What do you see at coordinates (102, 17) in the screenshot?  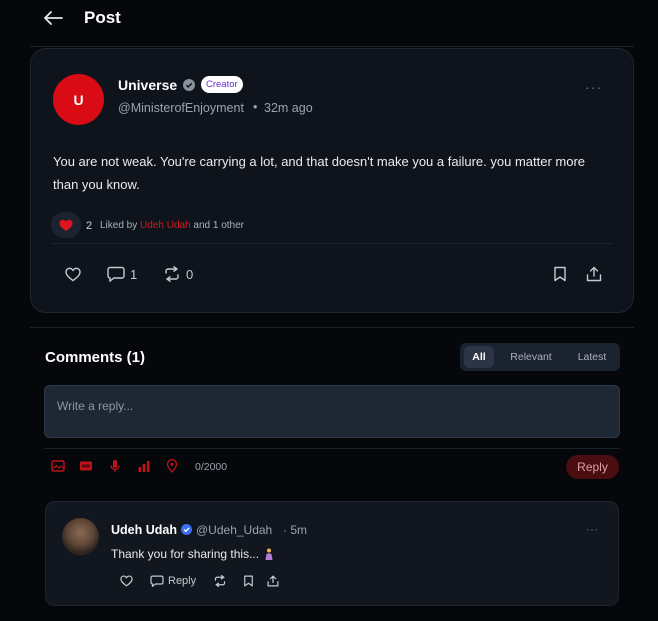 I see `page-title: Post` at bounding box center [102, 17].